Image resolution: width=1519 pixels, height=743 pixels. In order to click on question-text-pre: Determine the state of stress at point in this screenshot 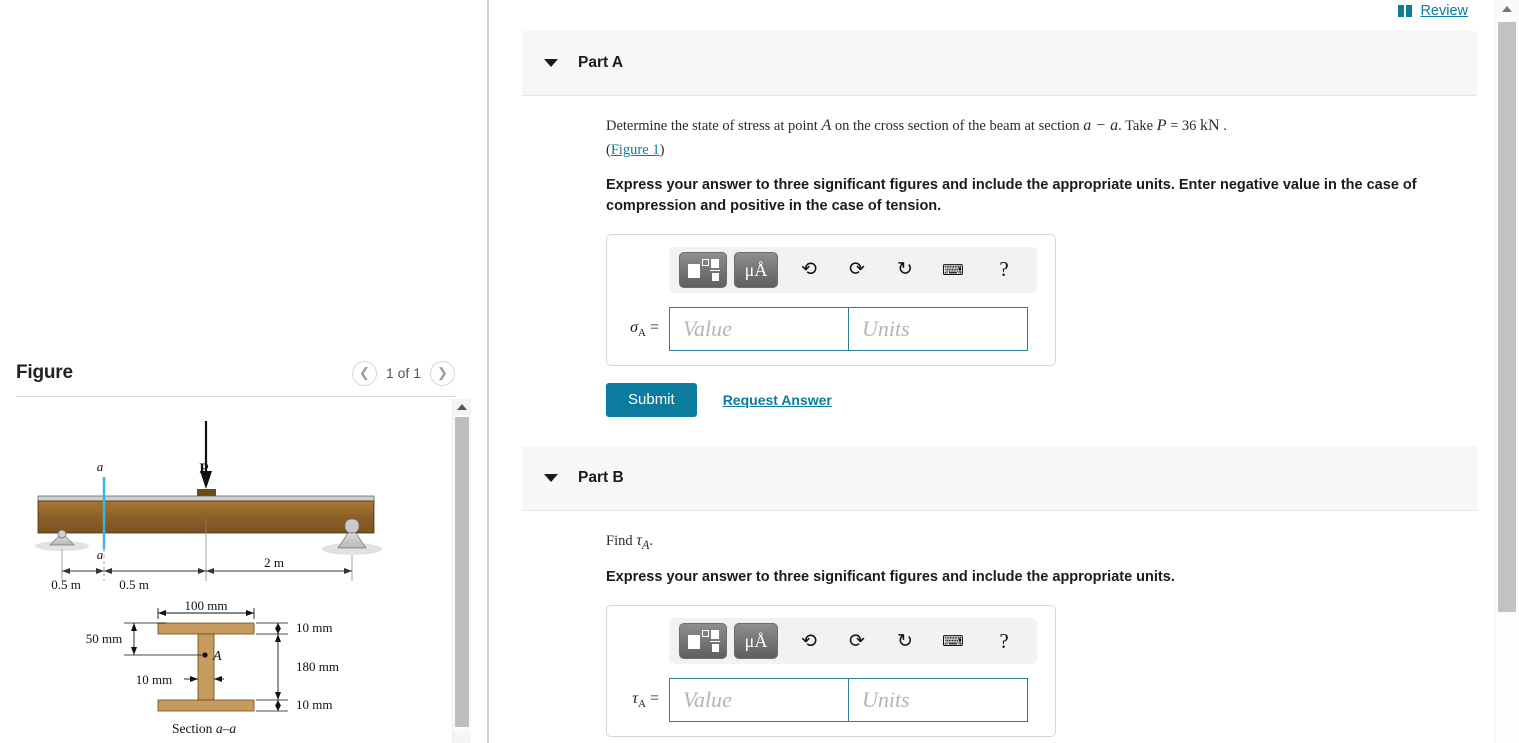, I will do `click(714, 126)`.